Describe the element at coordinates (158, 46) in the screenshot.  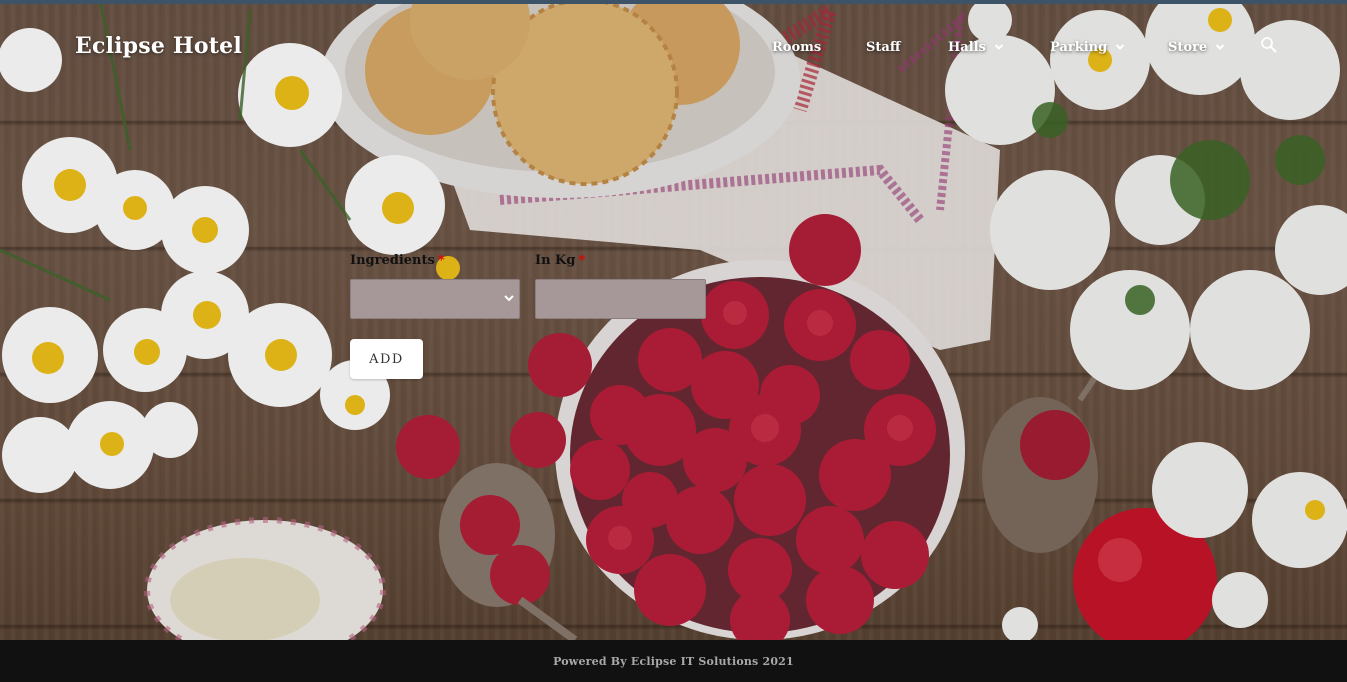
I see `brand-title: Eclipse Hotel` at that location.